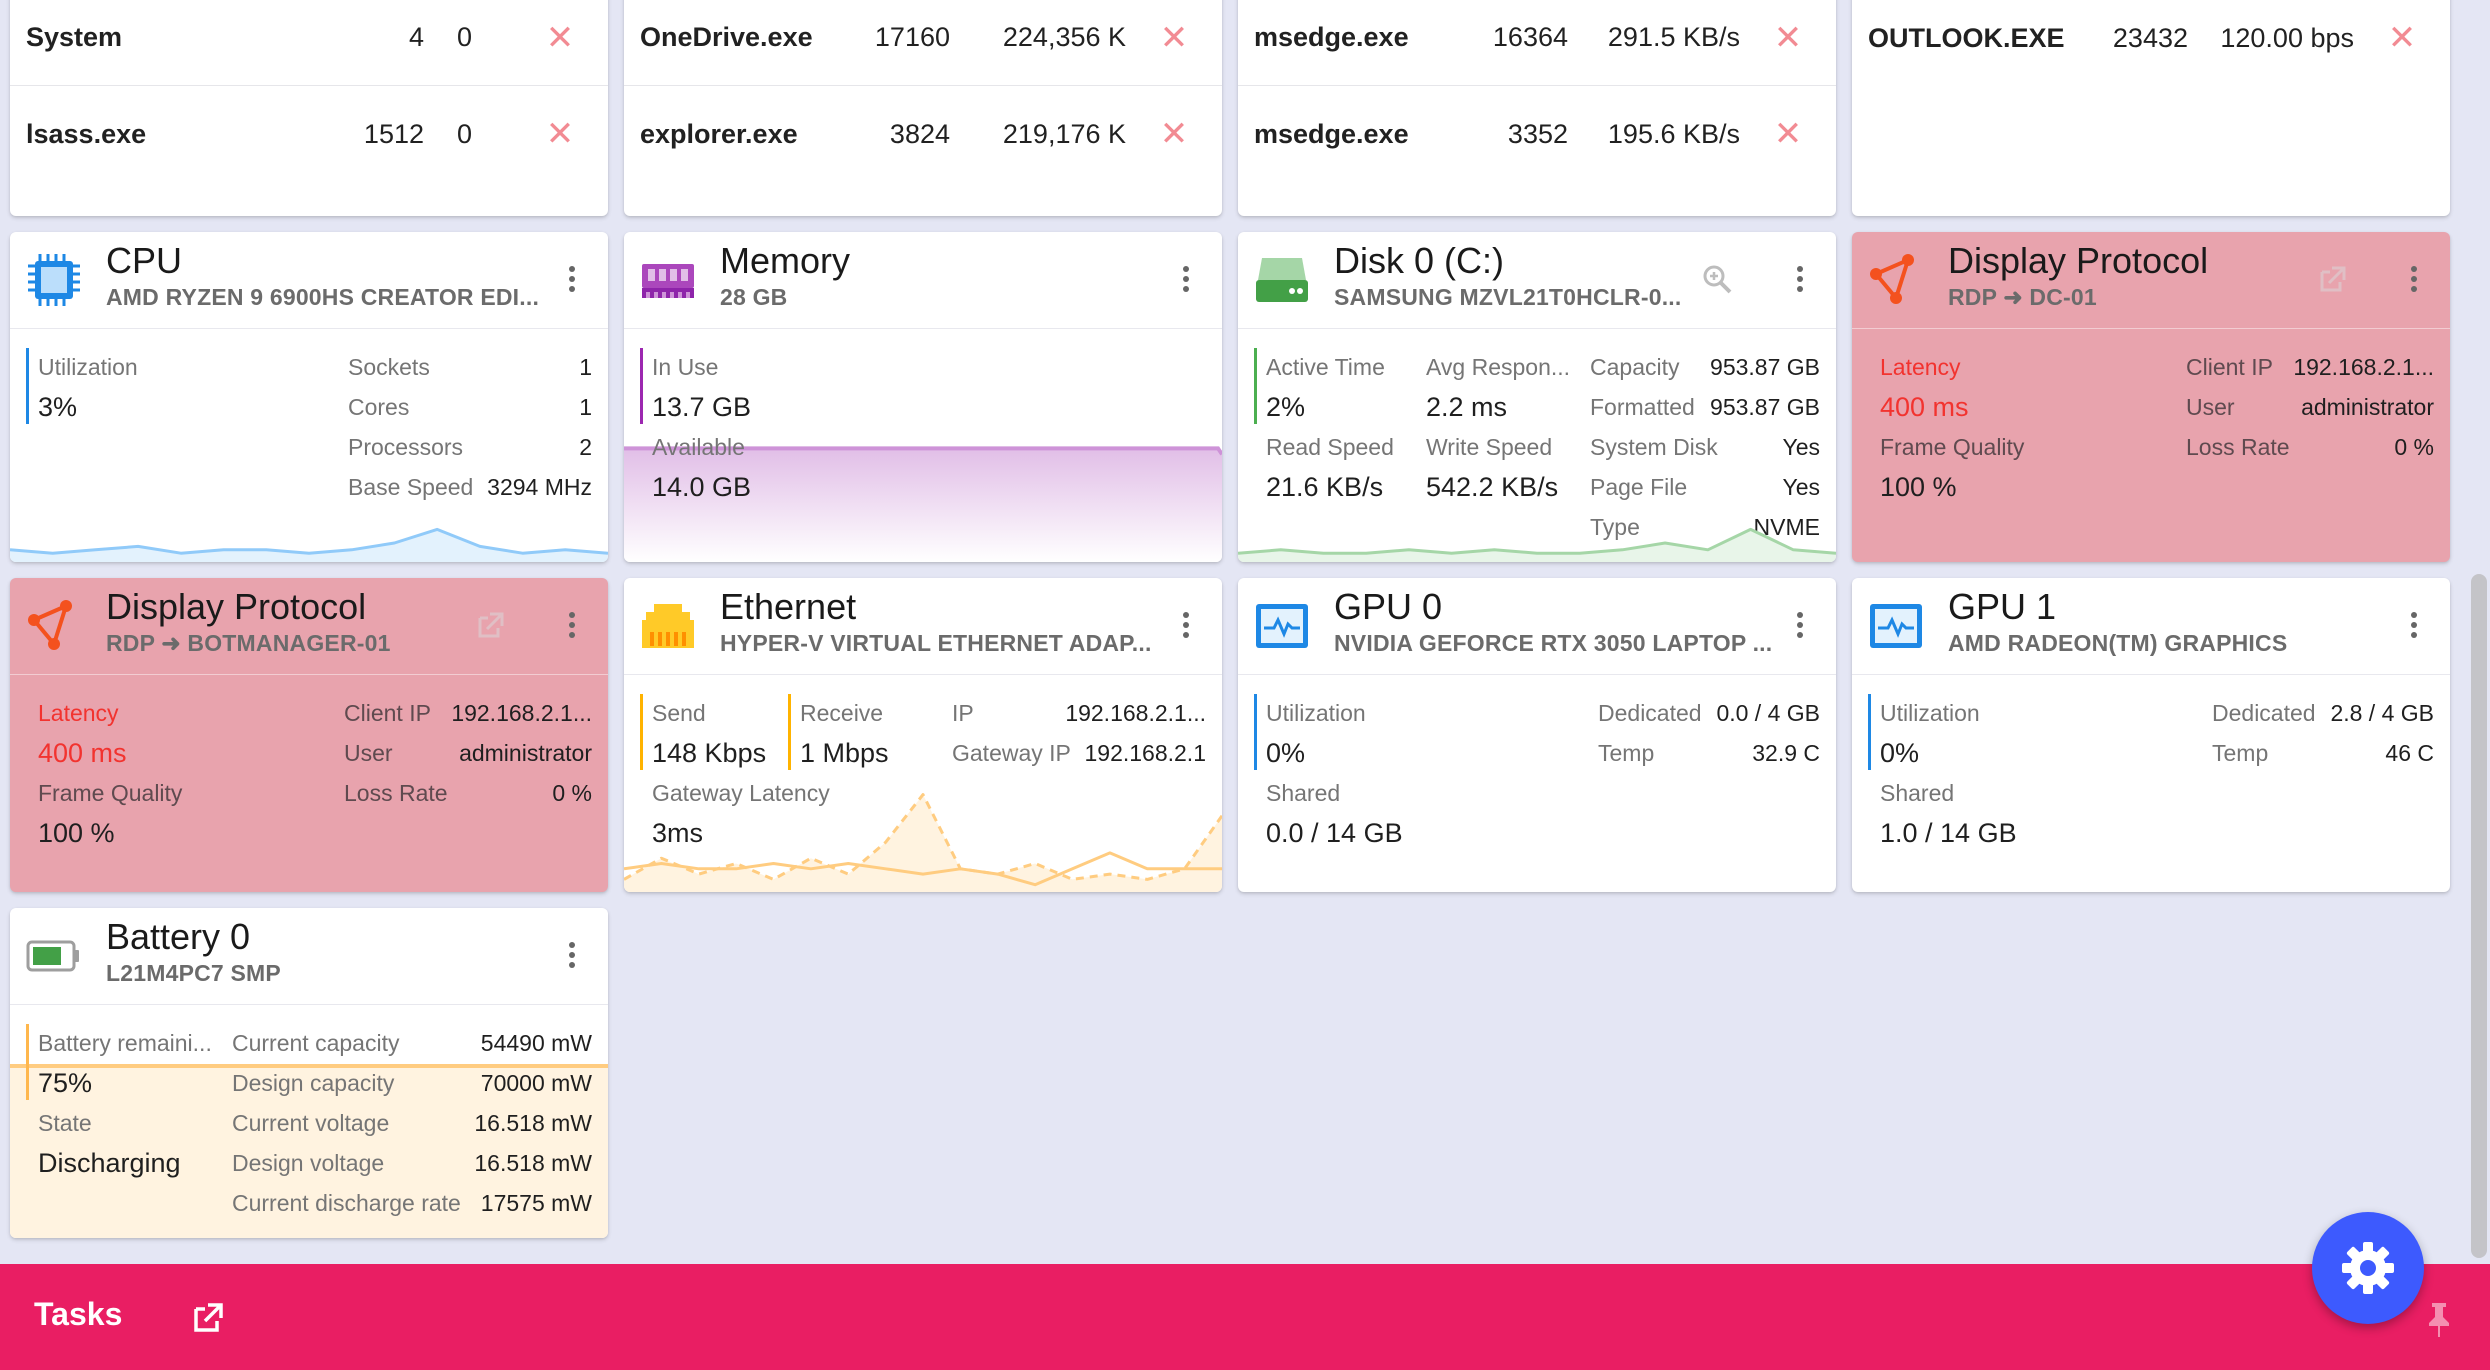 This screenshot has height=1370, width=2490. What do you see at coordinates (741, 793) in the screenshot?
I see `gateway-latency-label: Gateway Latency` at bounding box center [741, 793].